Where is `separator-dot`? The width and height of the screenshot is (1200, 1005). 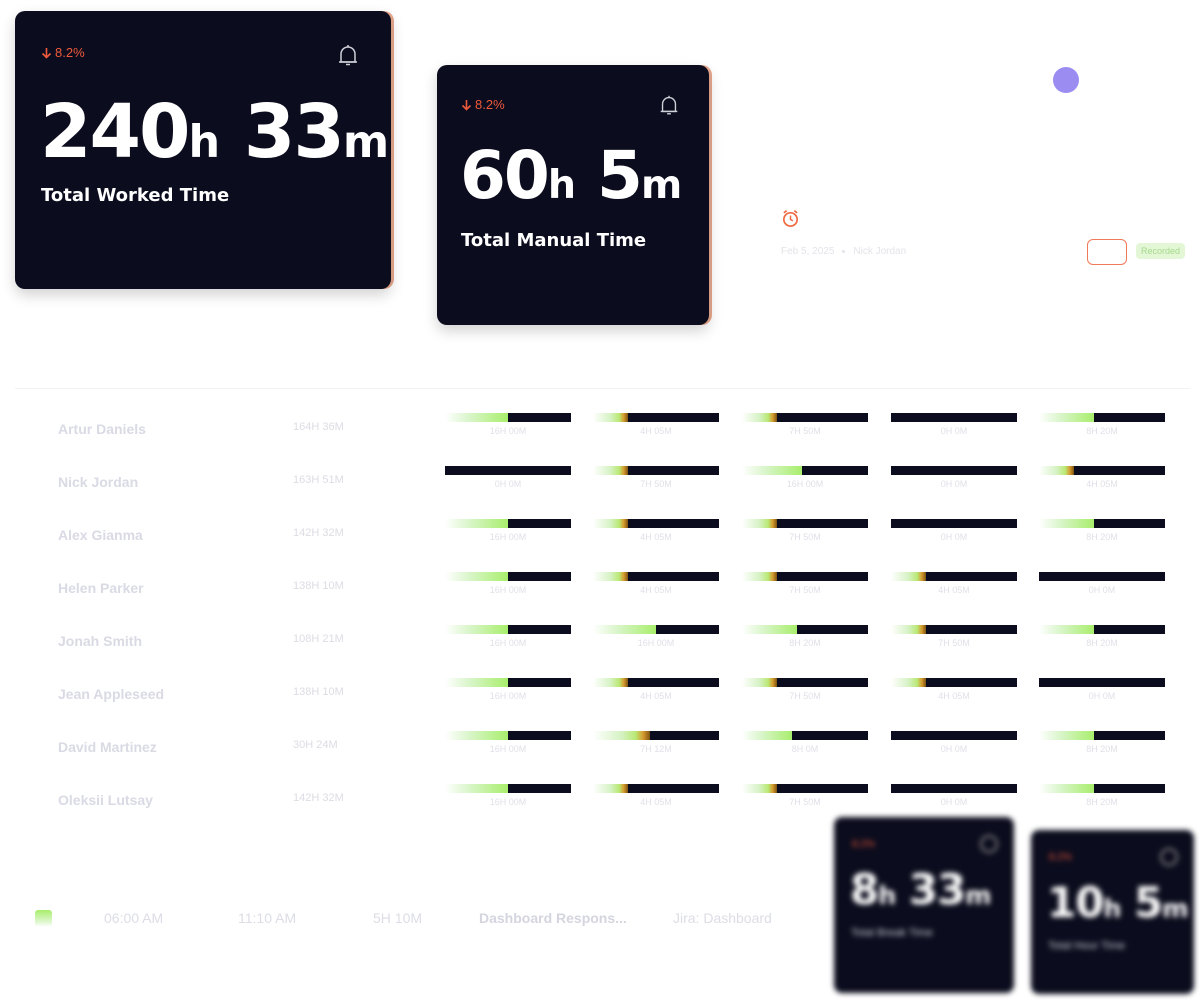 separator-dot is located at coordinates (844, 251).